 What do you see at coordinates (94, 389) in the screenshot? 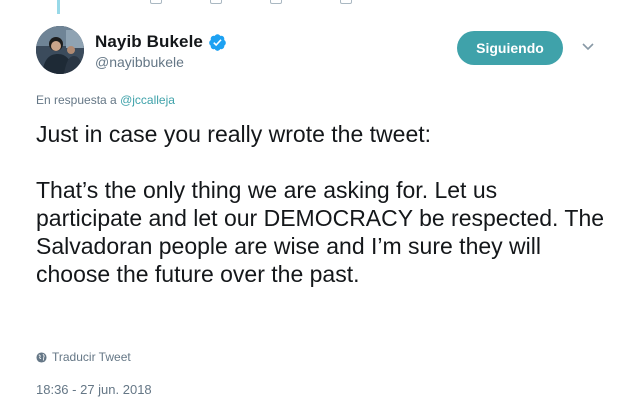
I see `tweet-timestamp: 18:36 - 27 jun. 2018` at bounding box center [94, 389].